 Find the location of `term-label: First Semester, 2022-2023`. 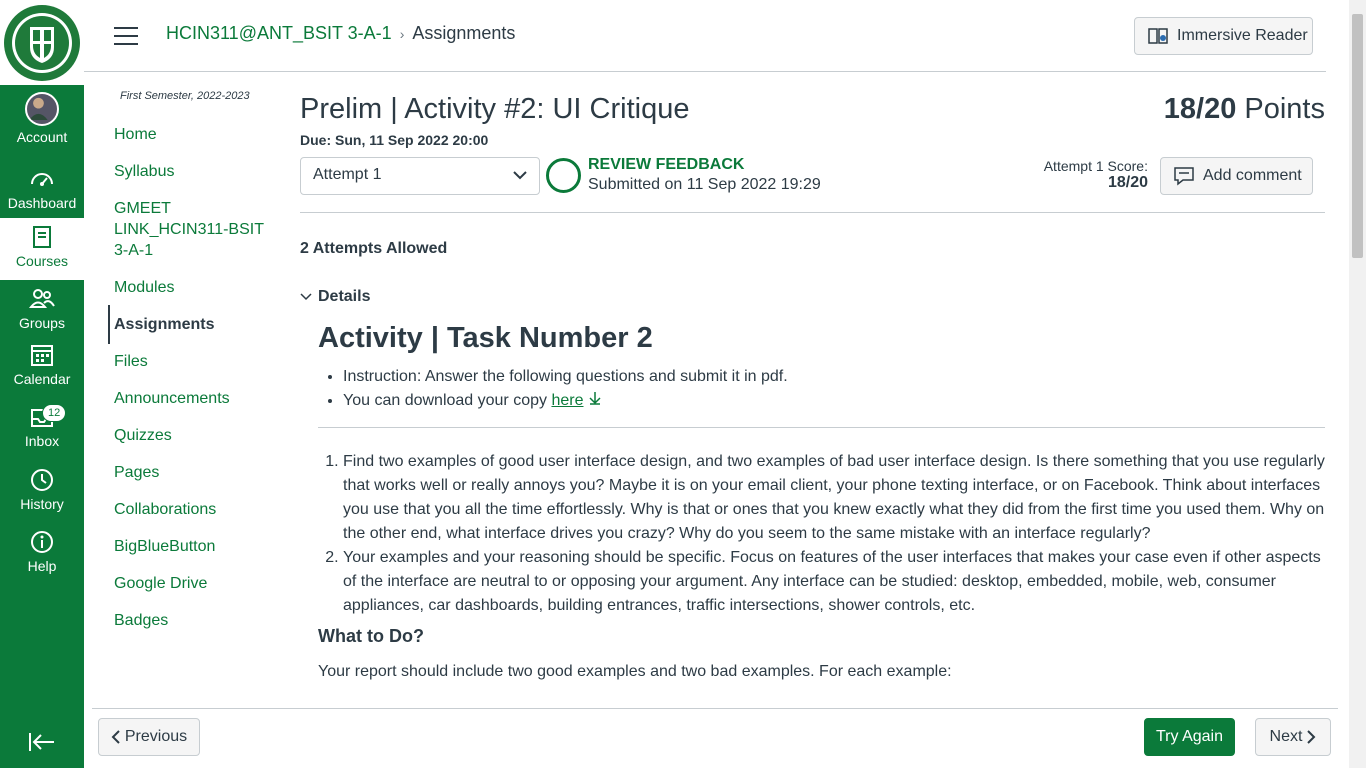

term-label: First Semester, 2022-2023 is located at coordinates (185, 96).